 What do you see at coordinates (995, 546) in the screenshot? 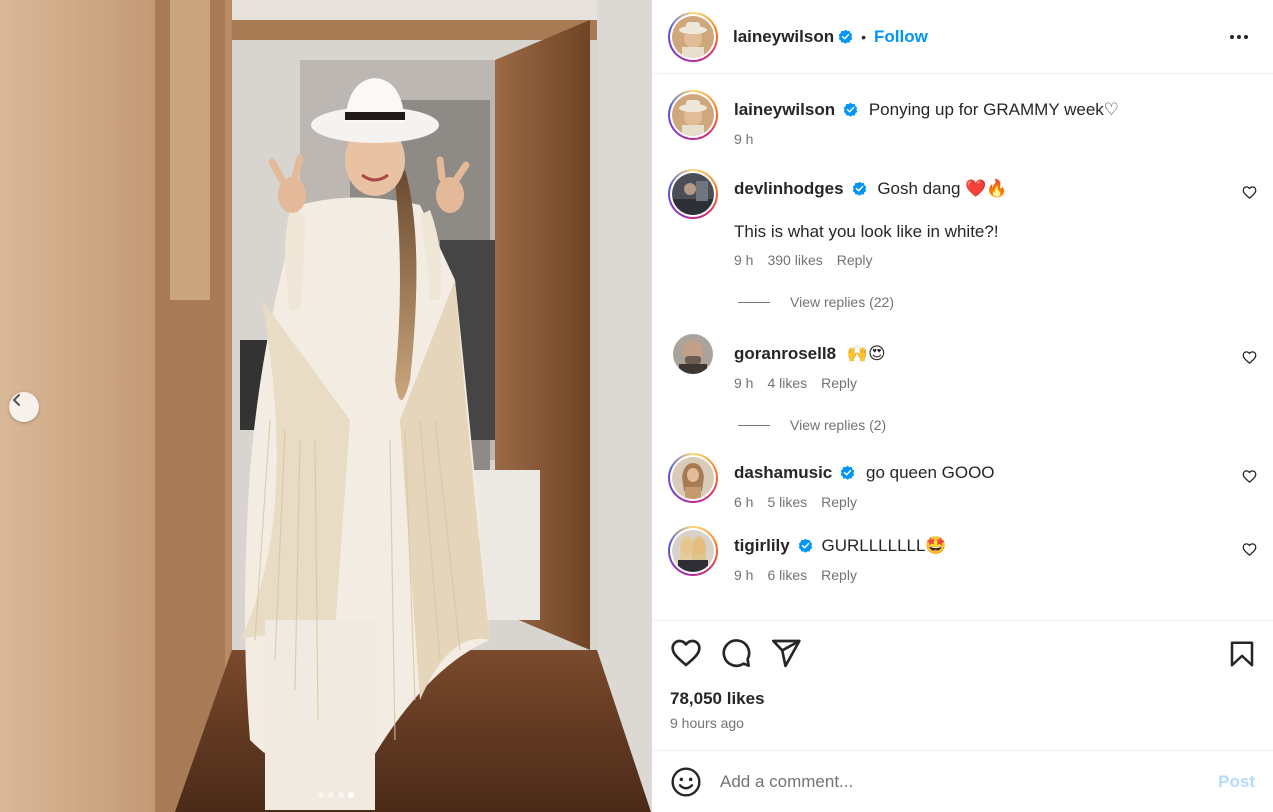
I see `comment-text-line: tigirlily GURLLLLLLL🤩` at bounding box center [995, 546].